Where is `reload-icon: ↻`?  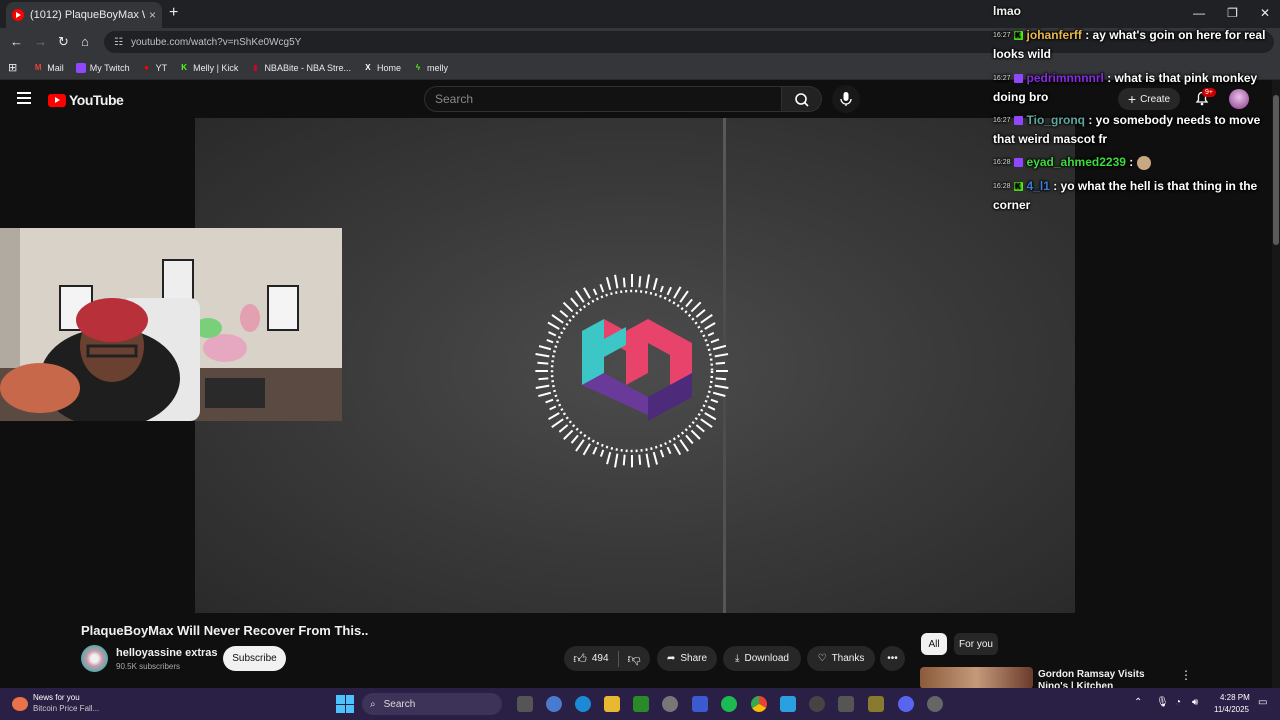
reload-icon: ↻ is located at coordinates (63, 42).